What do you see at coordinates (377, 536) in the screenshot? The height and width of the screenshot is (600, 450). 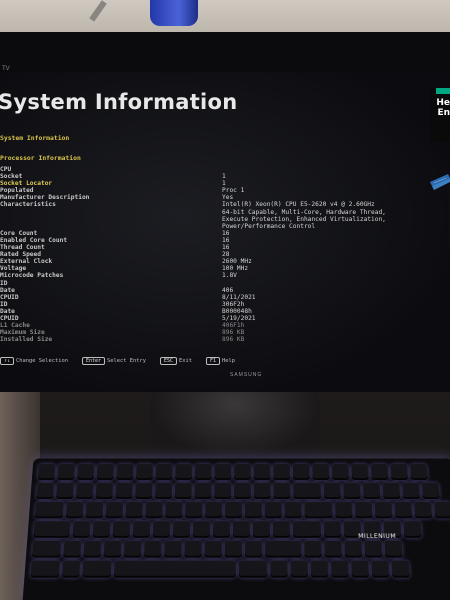 I see `keyboard-logo: MILLENIUM` at bounding box center [377, 536].